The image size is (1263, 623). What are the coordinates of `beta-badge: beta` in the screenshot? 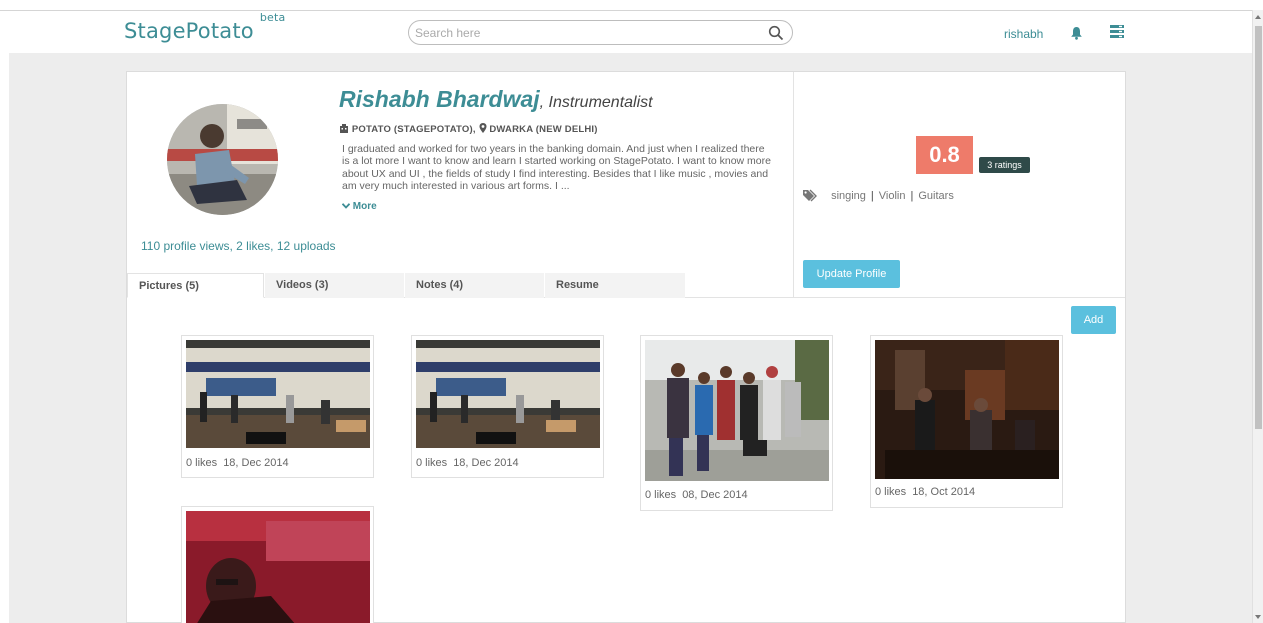 It's located at (272, 17).